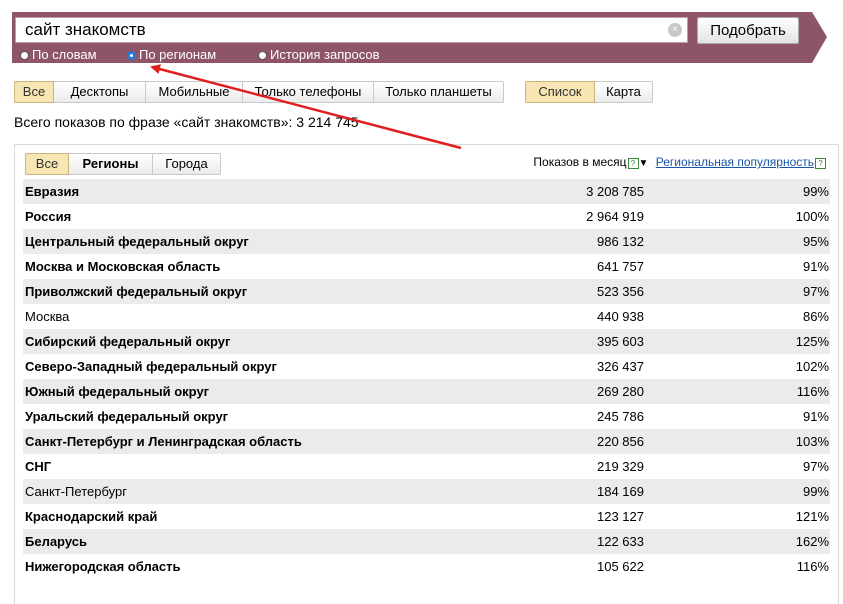  I want to click on shows-count: 395 603, so click(620, 341).